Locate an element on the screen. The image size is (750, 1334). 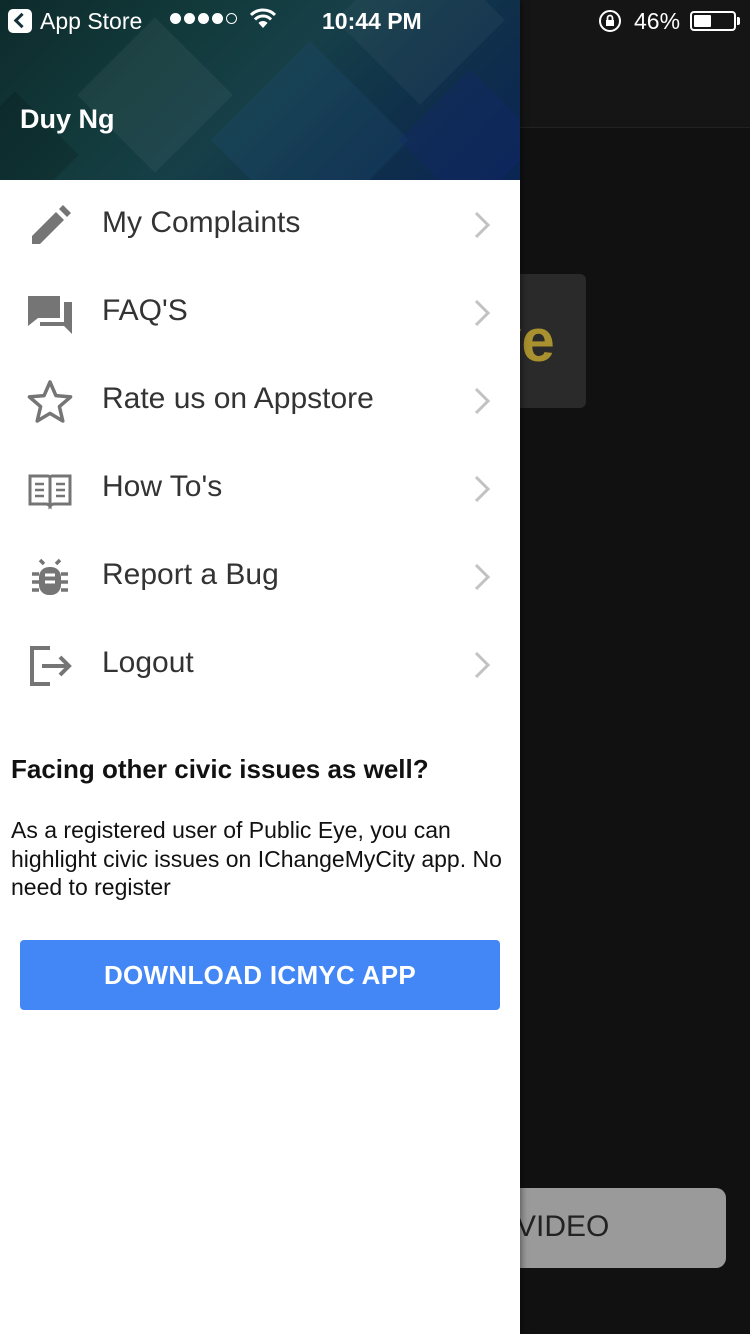
menu-item-label: My Complaints is located at coordinates (201, 222).